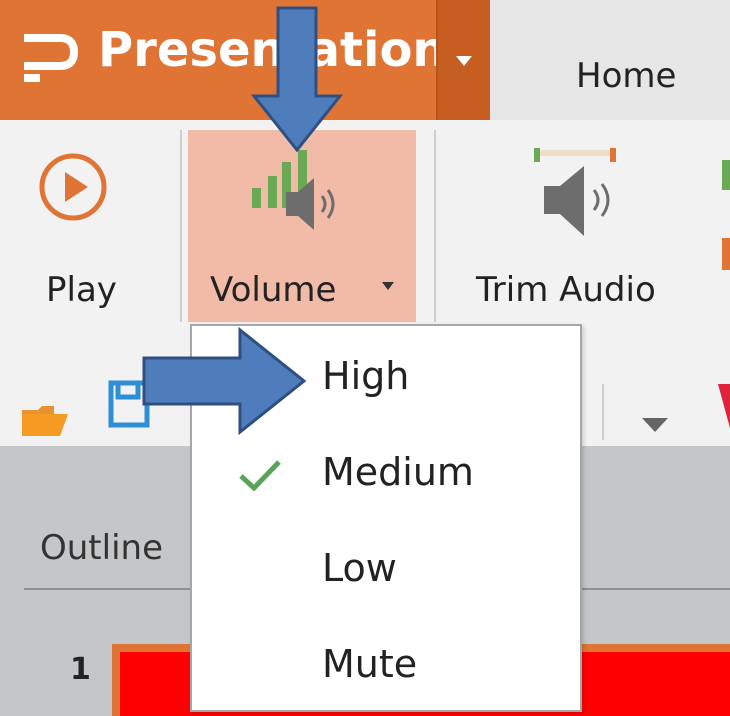 This screenshot has height=716, width=730. What do you see at coordinates (101, 548) in the screenshot?
I see `tab-outline: Outline` at bounding box center [101, 548].